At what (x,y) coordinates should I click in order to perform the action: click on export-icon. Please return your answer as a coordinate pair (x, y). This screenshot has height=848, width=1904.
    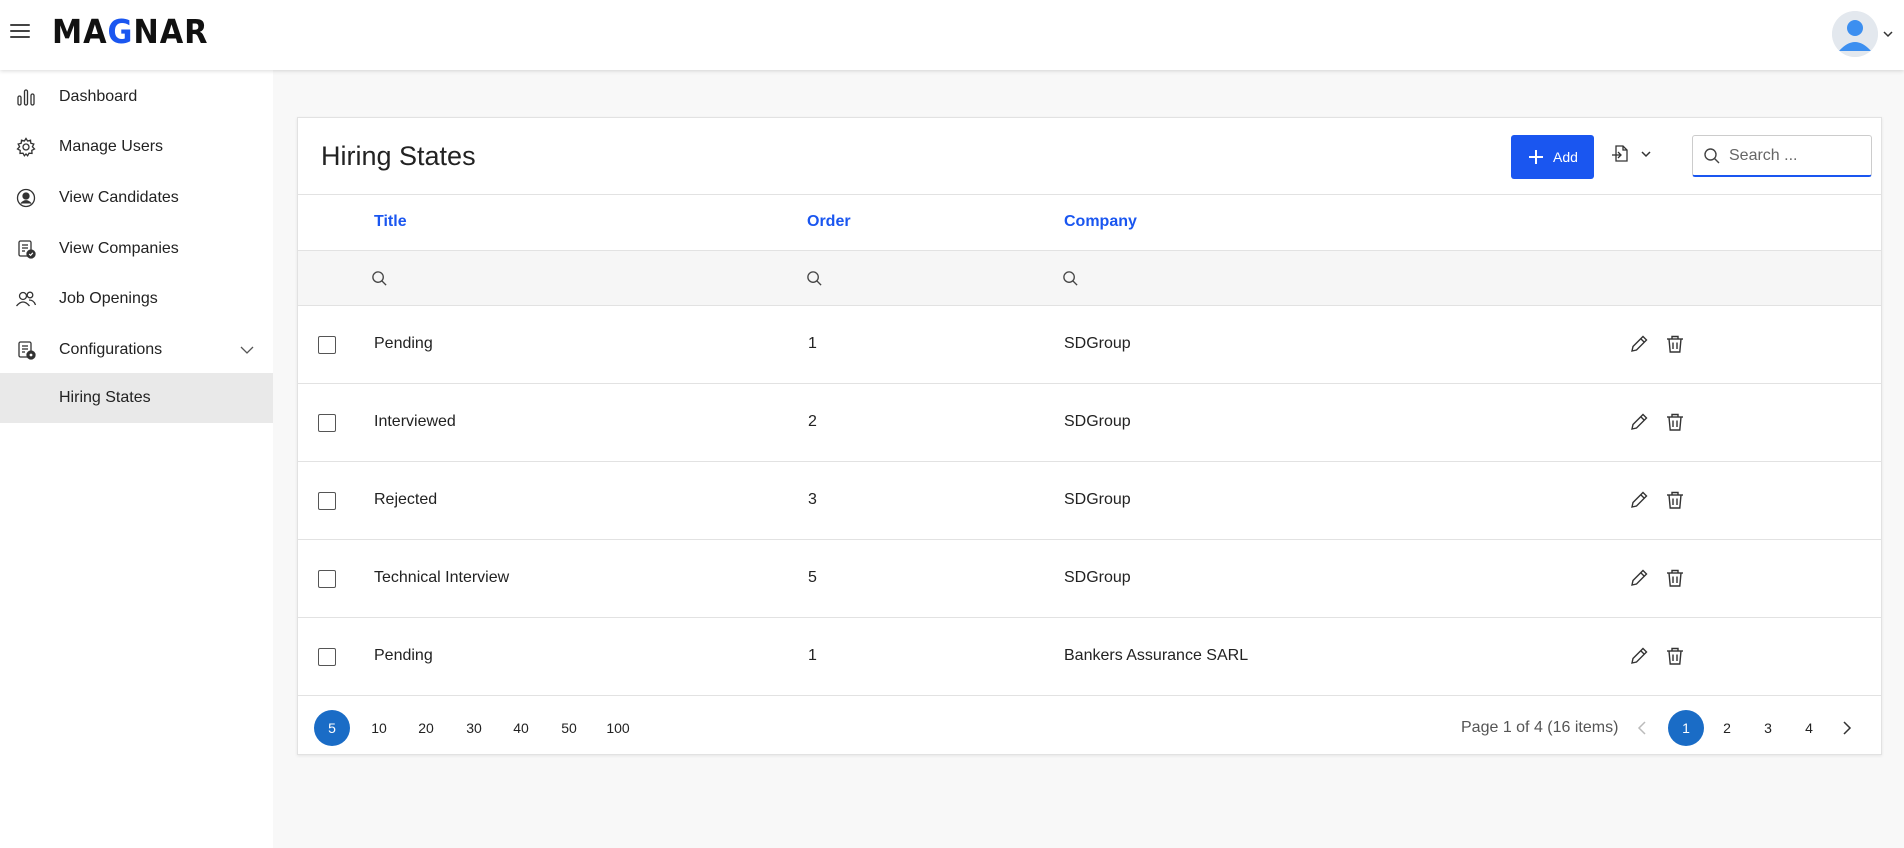
    Looking at the image, I should click on (1620, 153).